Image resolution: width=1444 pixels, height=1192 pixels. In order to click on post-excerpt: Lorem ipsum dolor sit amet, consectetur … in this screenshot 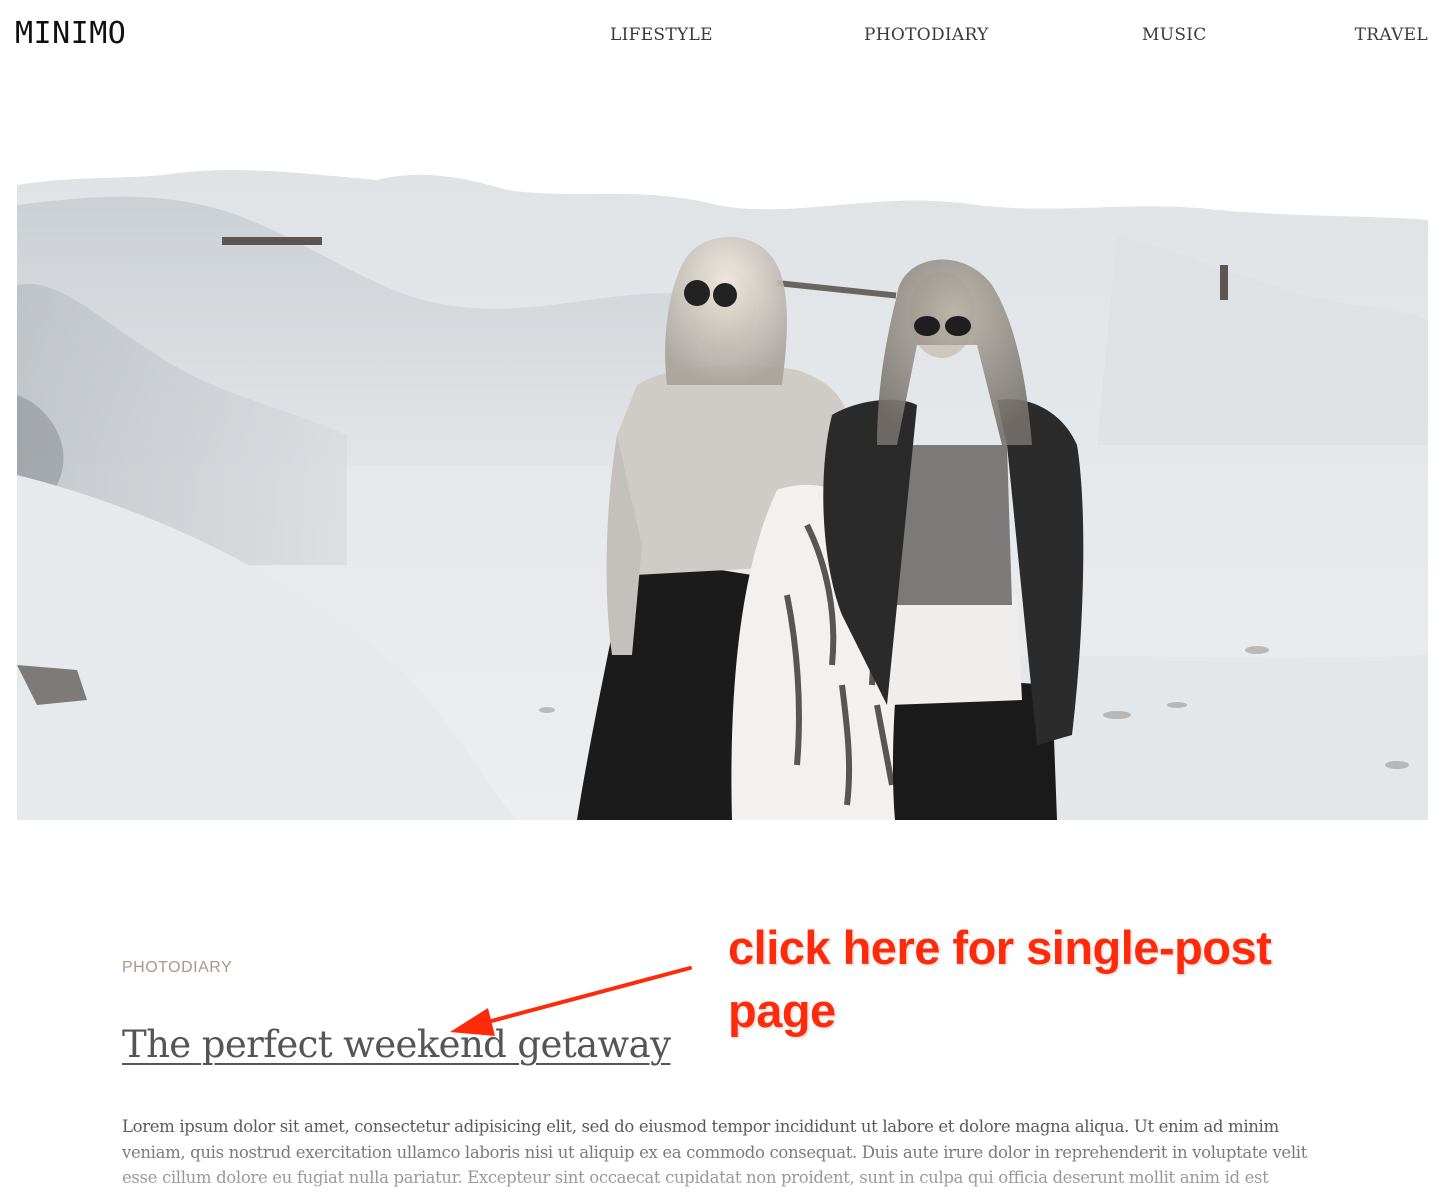, I will do `click(714, 1152)`.